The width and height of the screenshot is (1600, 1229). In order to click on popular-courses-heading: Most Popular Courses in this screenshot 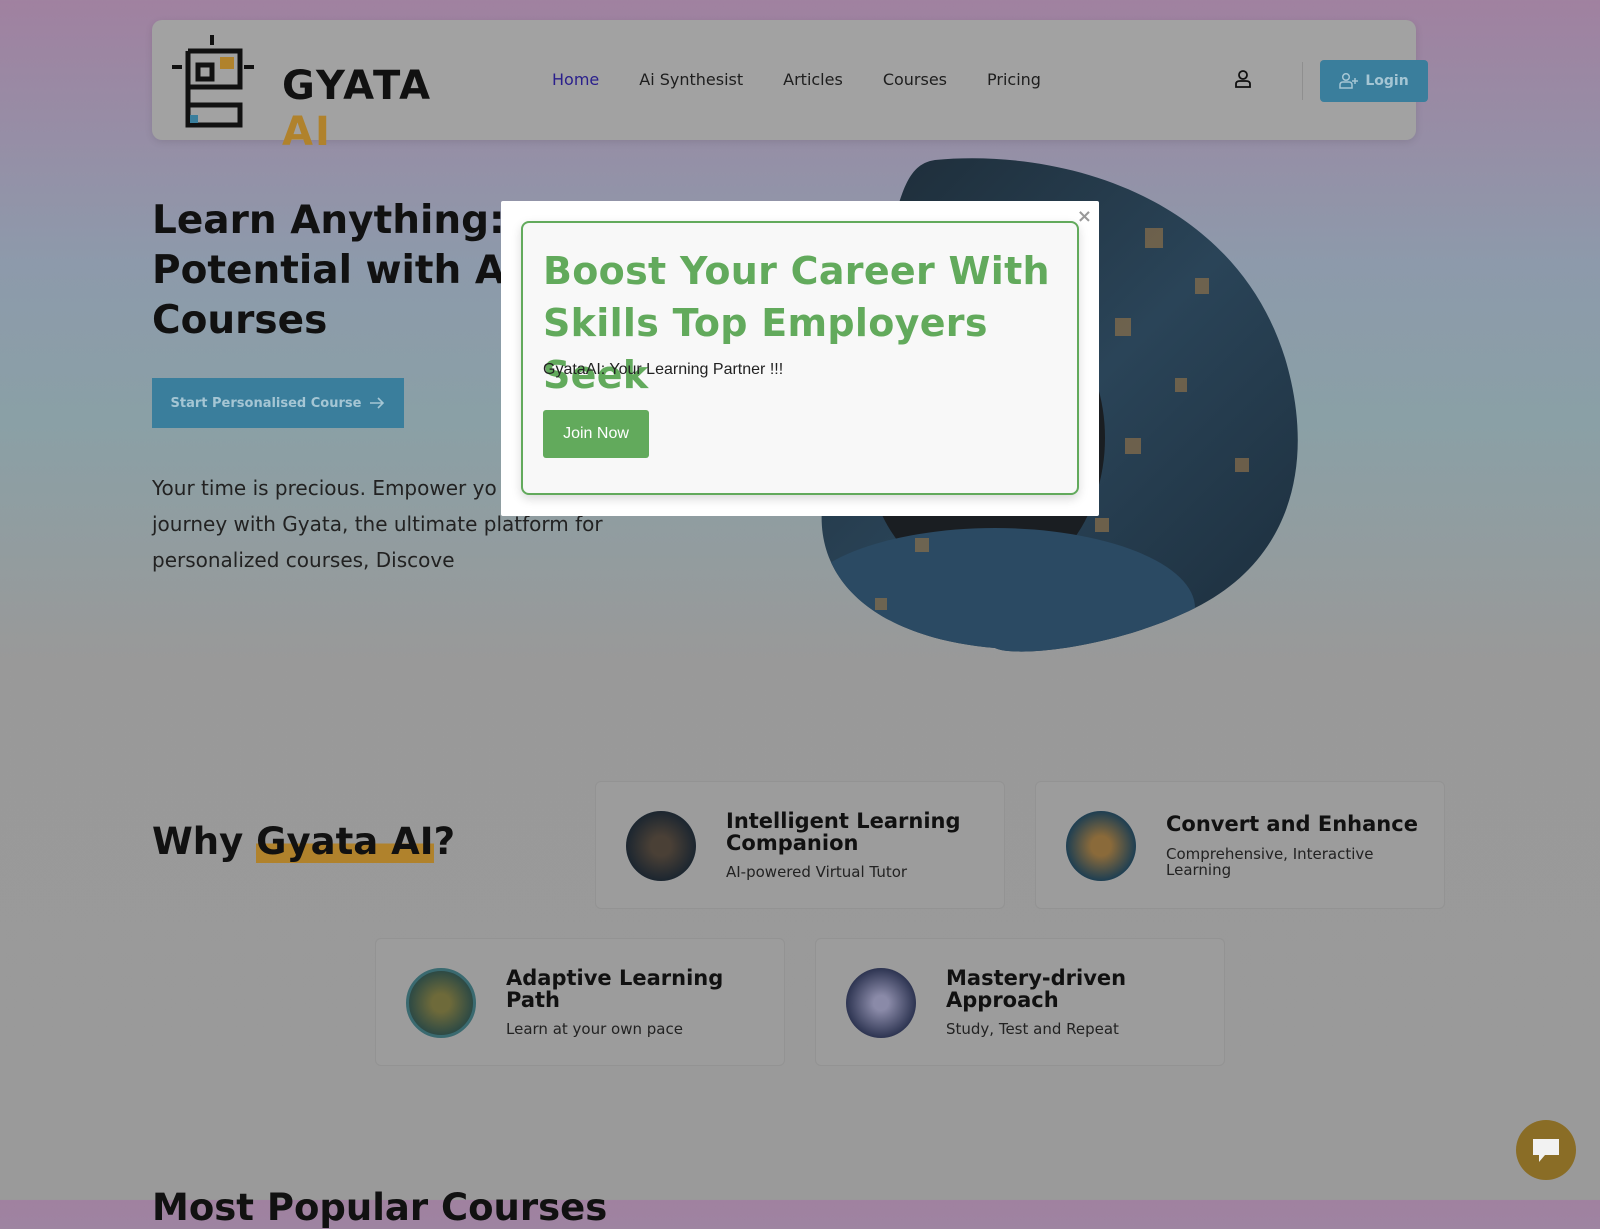, I will do `click(380, 1207)`.